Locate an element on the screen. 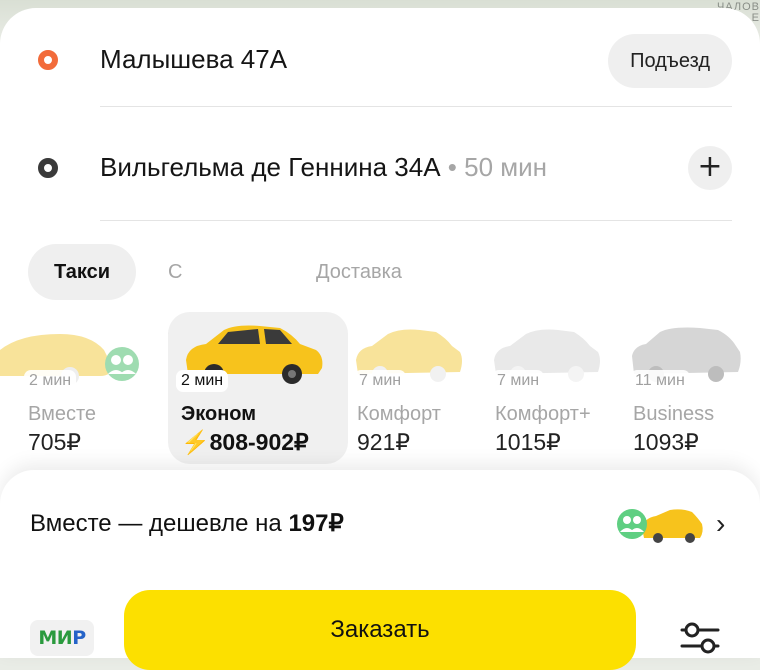 The width and height of the screenshot is (760, 670). origin-dot-icon is located at coordinates (48, 60).